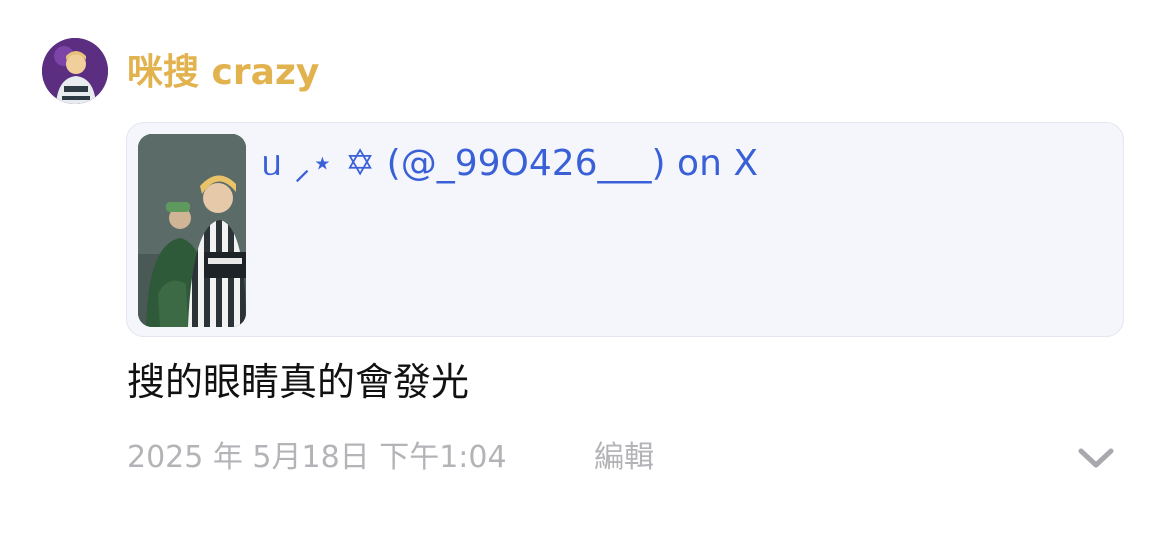 The height and width of the screenshot is (535, 1170). I want to click on avatar-image, so click(75, 71).